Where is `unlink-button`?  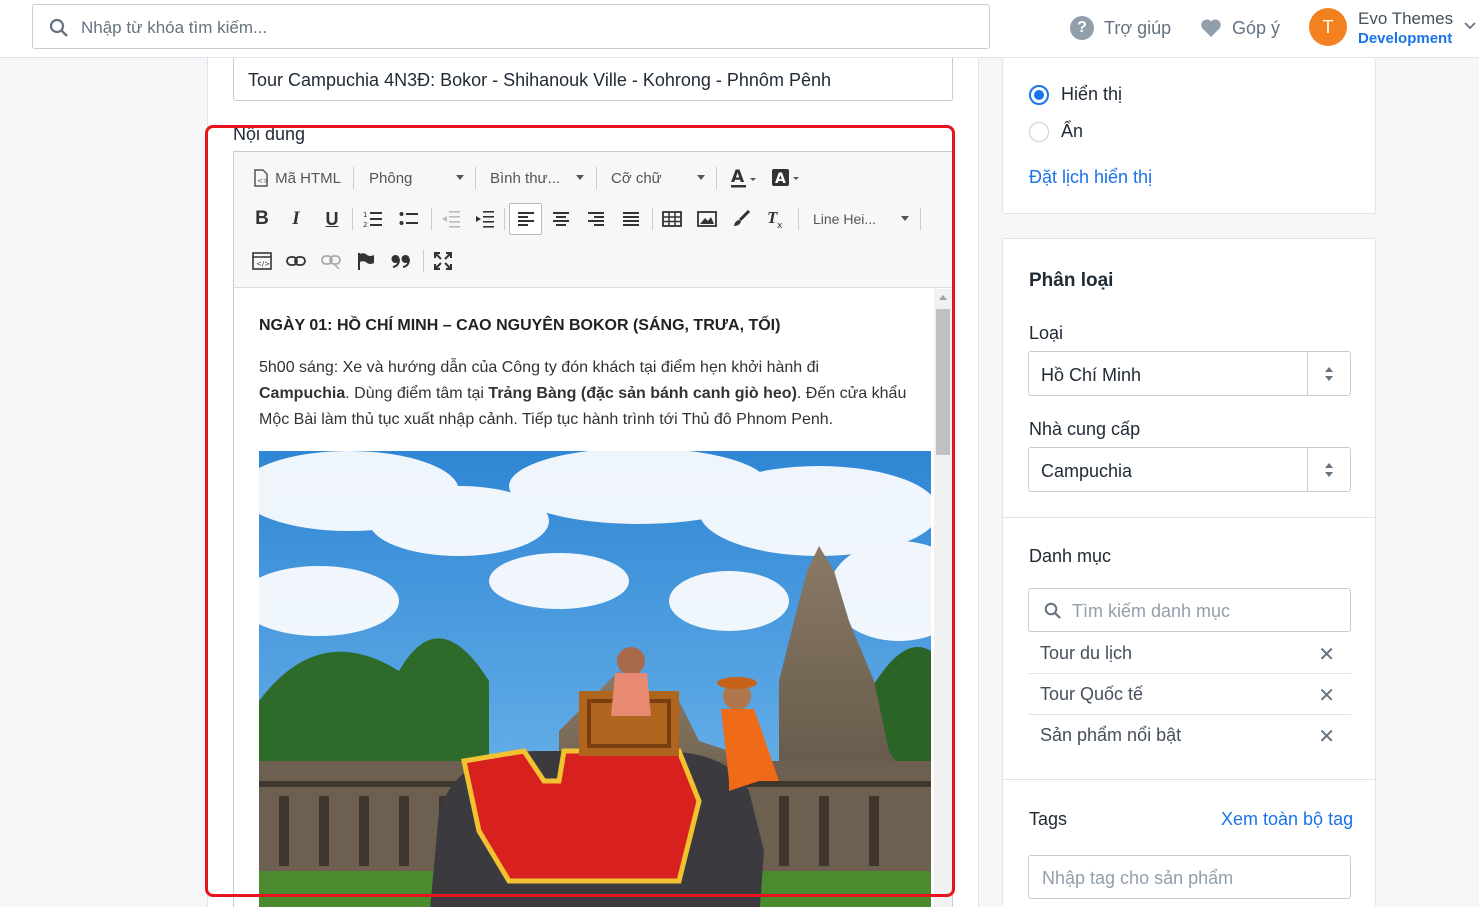
unlink-button is located at coordinates (331, 261).